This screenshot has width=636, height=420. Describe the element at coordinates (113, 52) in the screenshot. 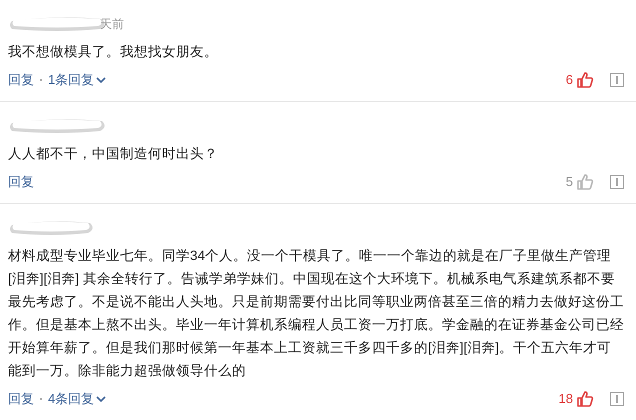

I see `comment-text: 我不想做模具了。我想找女朋友。` at that location.